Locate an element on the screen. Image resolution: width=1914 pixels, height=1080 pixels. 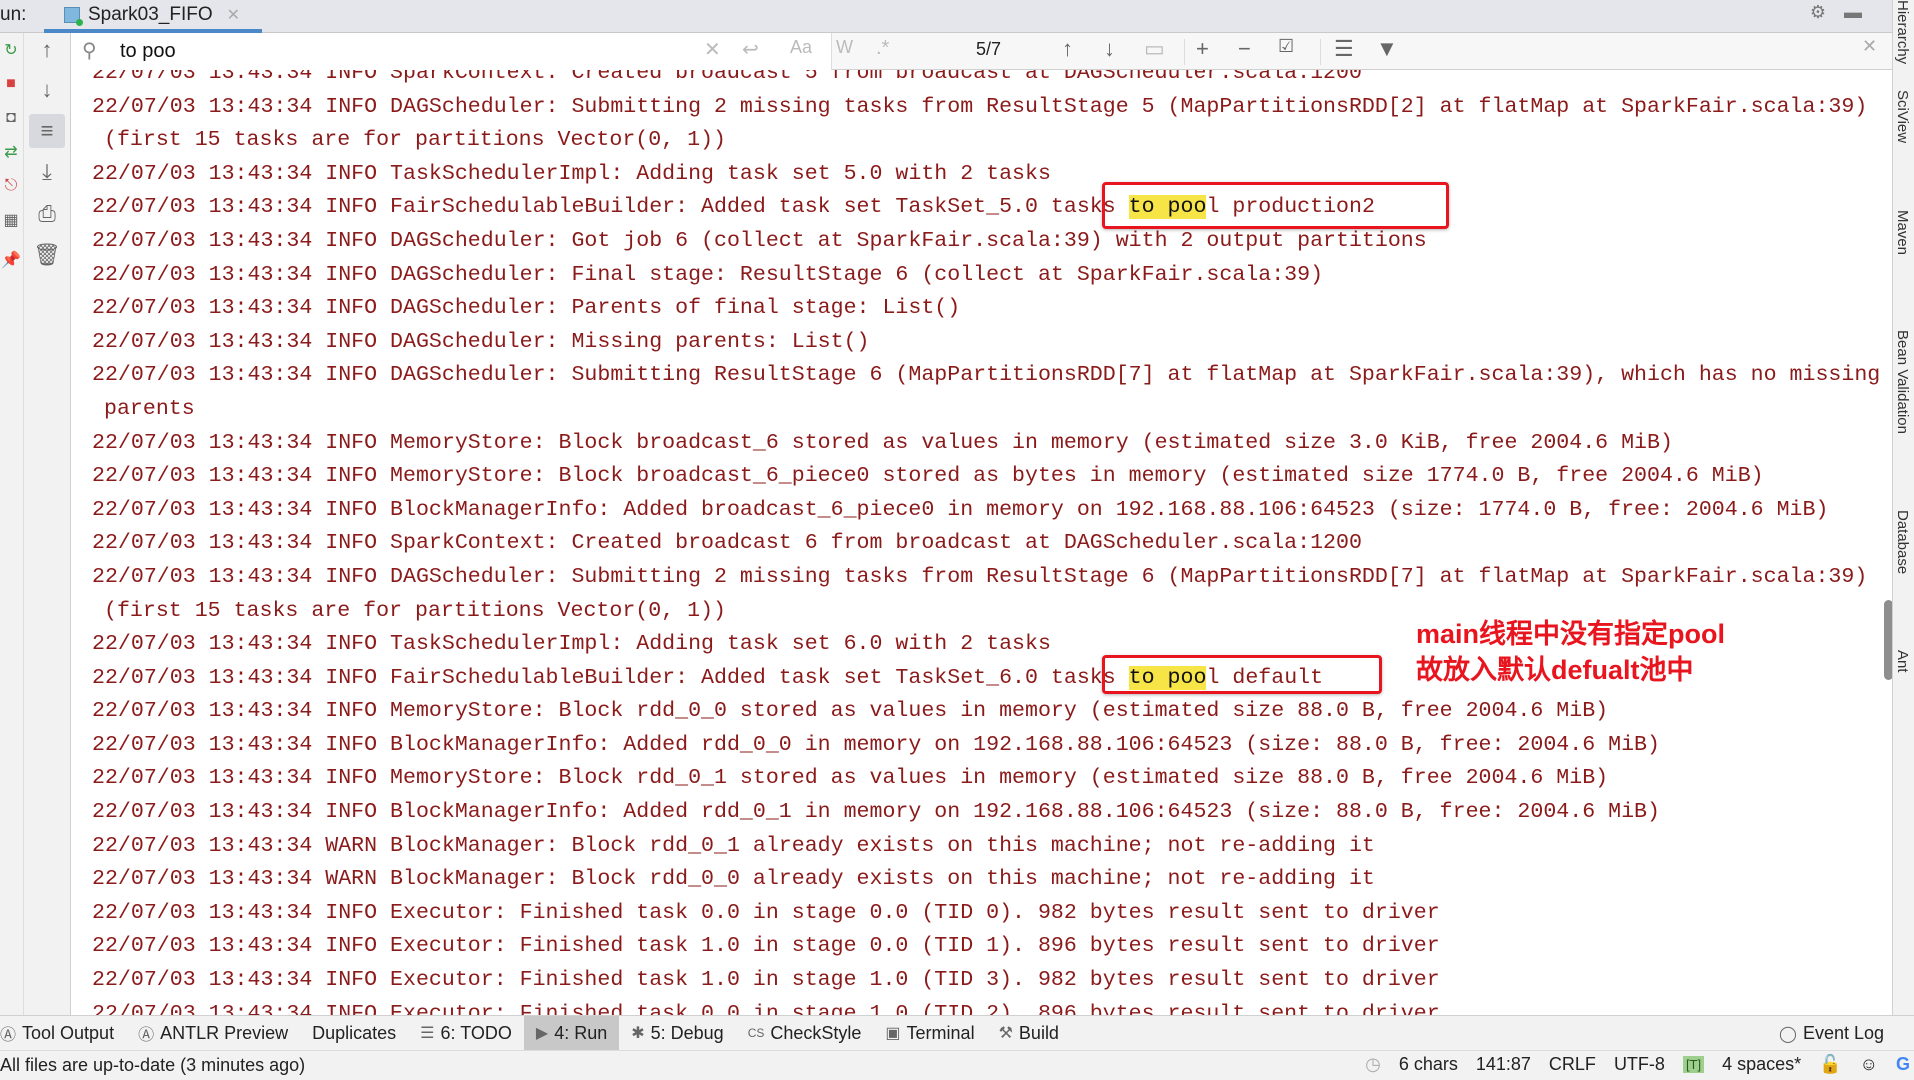
select-all-icon: ▭ is located at coordinates (1154, 49).